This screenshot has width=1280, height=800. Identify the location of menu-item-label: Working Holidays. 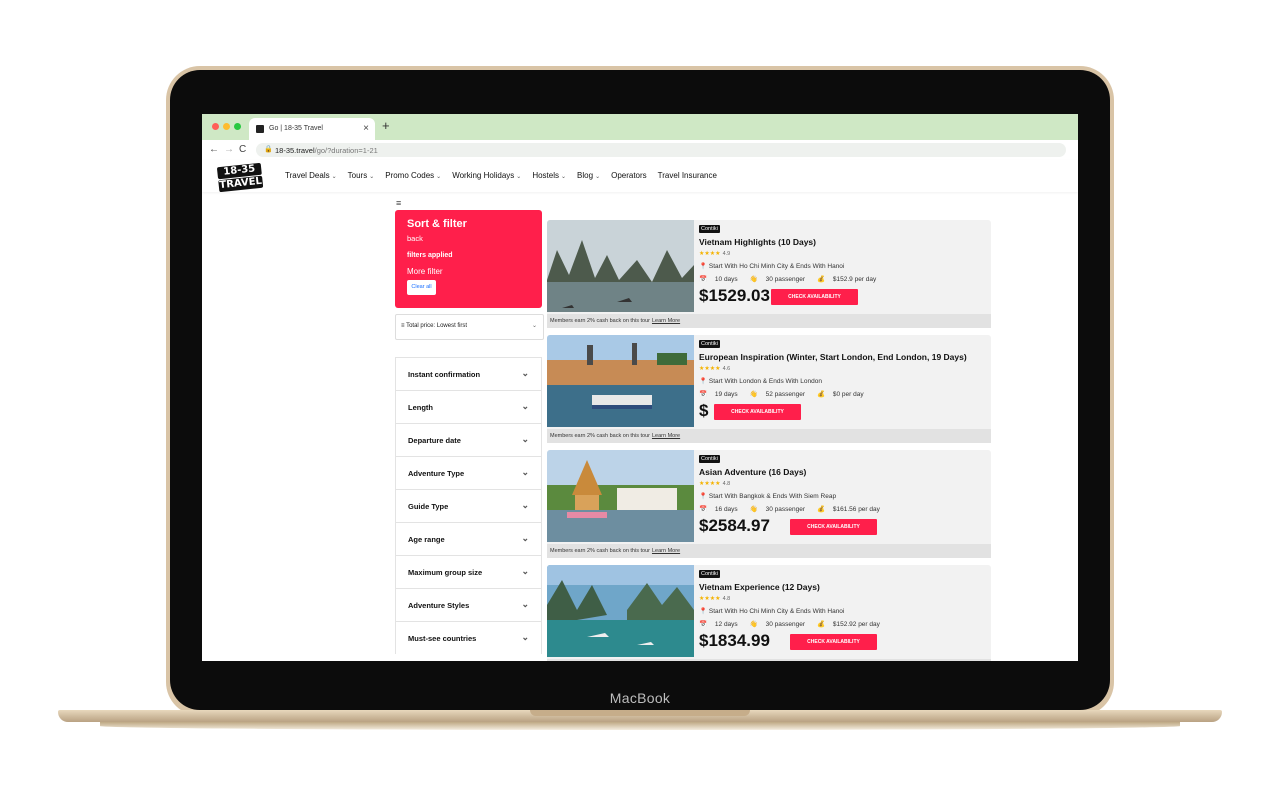
(483, 175).